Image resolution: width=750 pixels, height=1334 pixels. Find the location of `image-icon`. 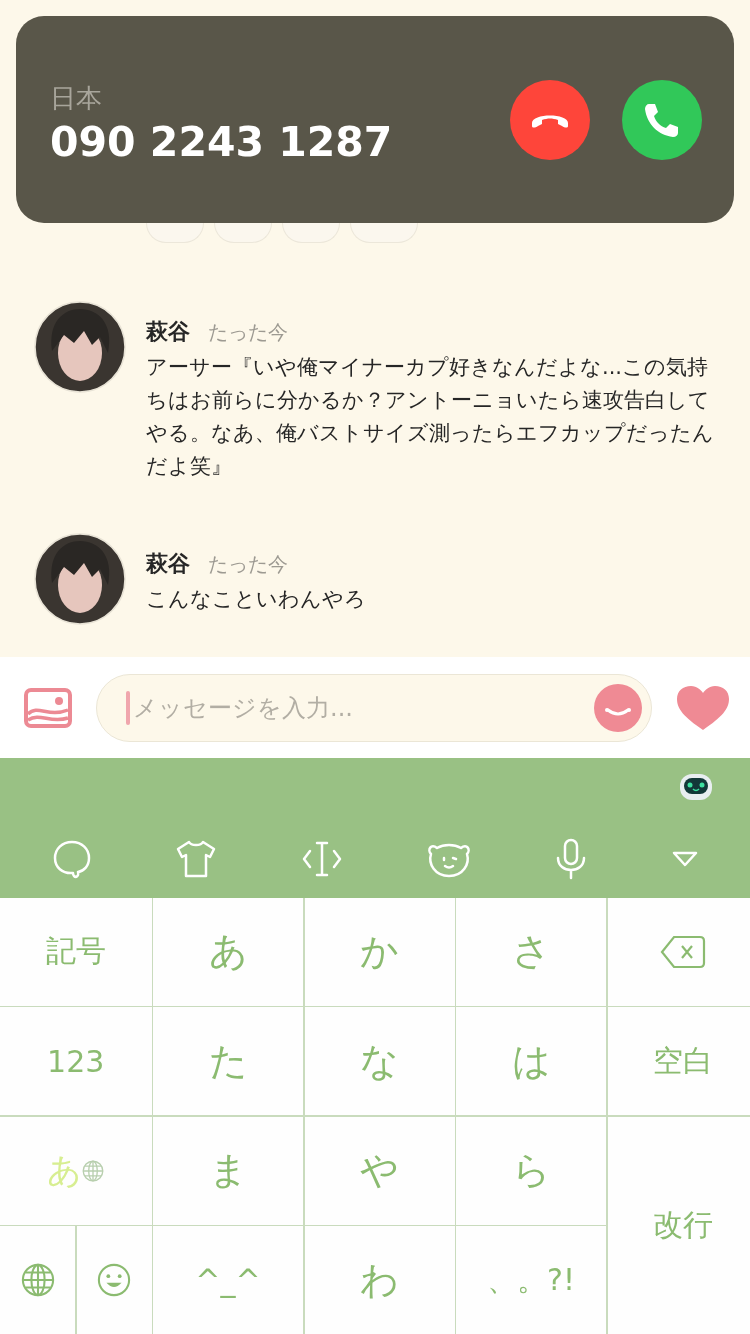

image-icon is located at coordinates (48, 707).